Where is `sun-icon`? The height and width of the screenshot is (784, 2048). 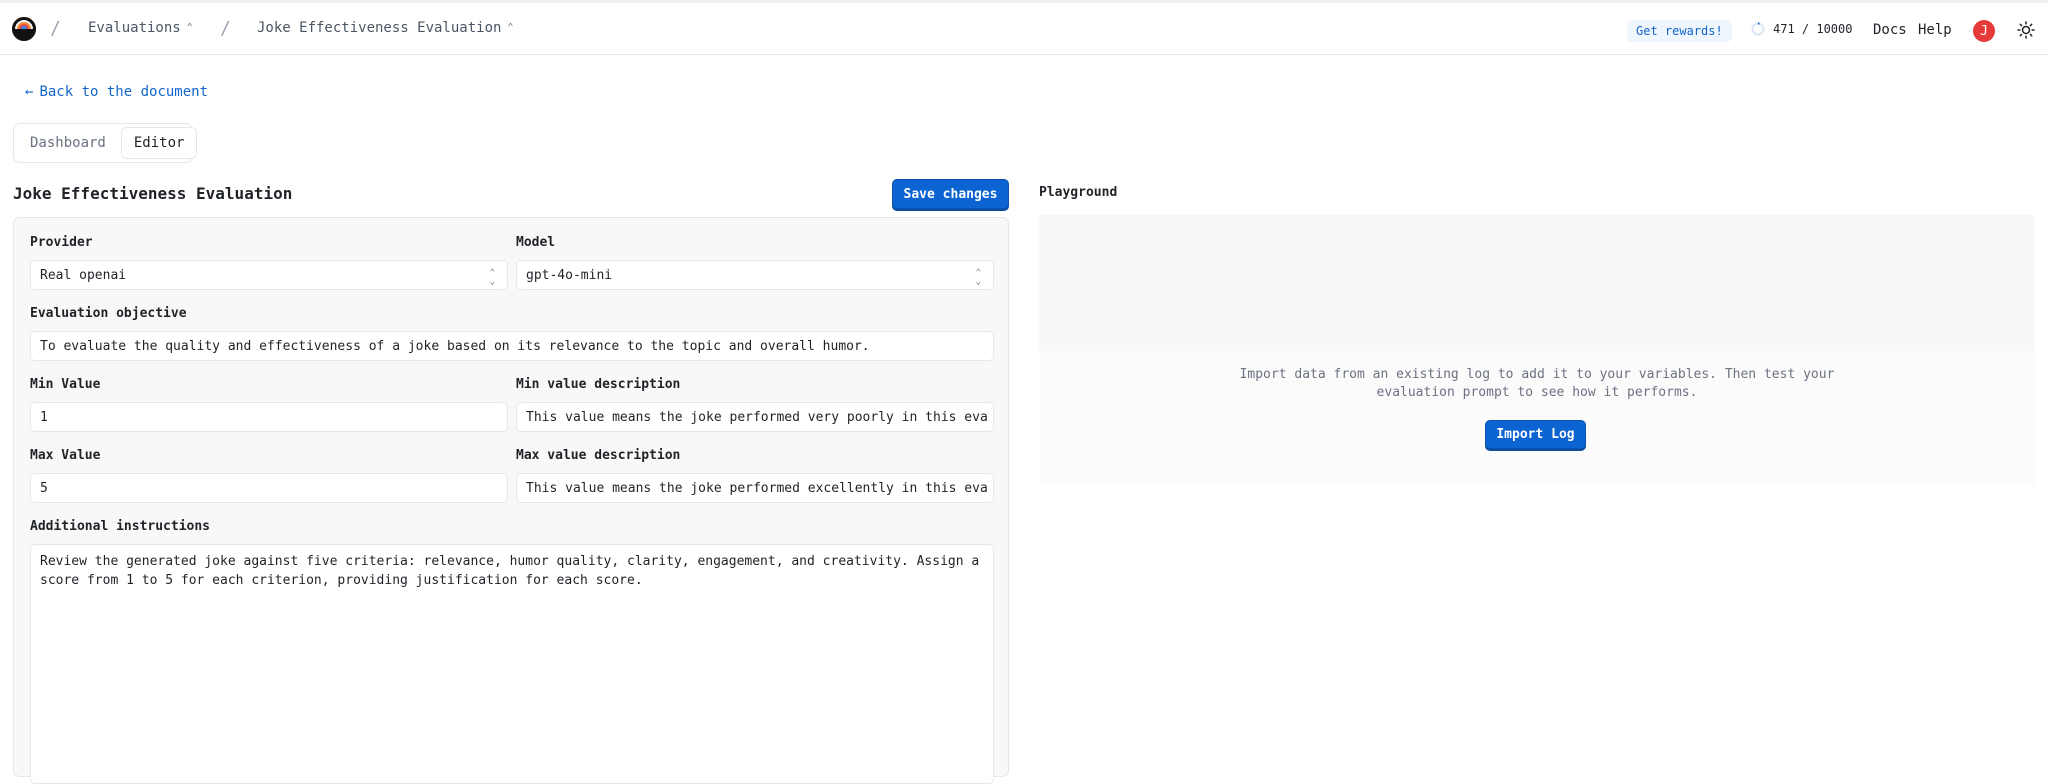
sun-icon is located at coordinates (2026, 30).